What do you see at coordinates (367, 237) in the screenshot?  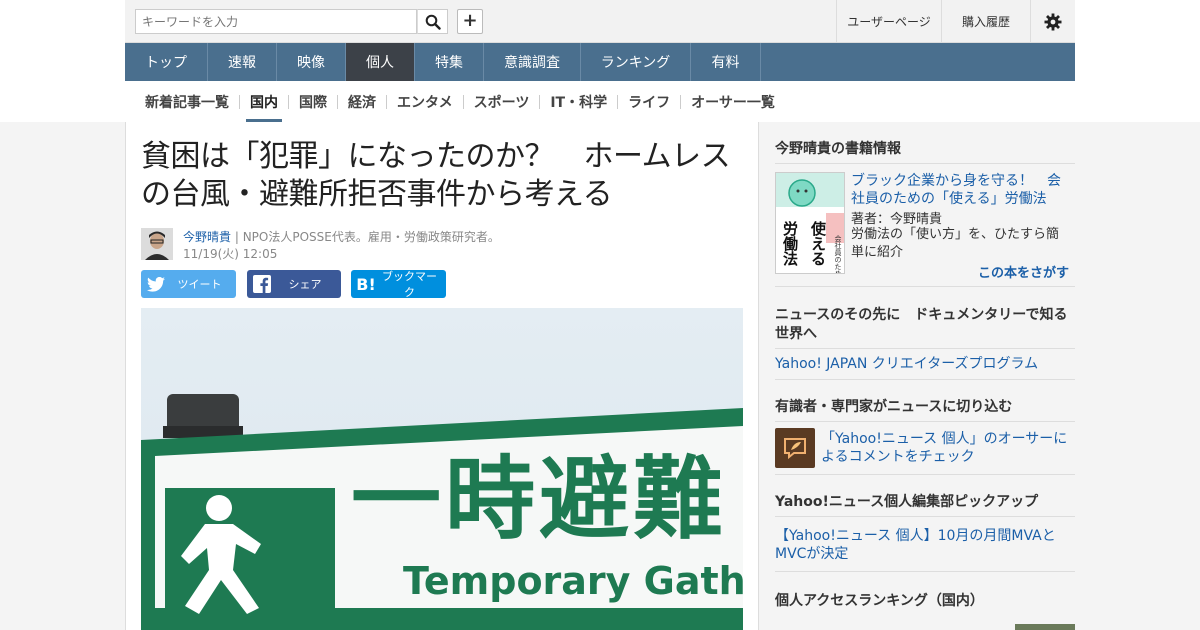 I see `author-description: | NPO法人POSSE代表。雇用・労働政策研究者。` at bounding box center [367, 237].